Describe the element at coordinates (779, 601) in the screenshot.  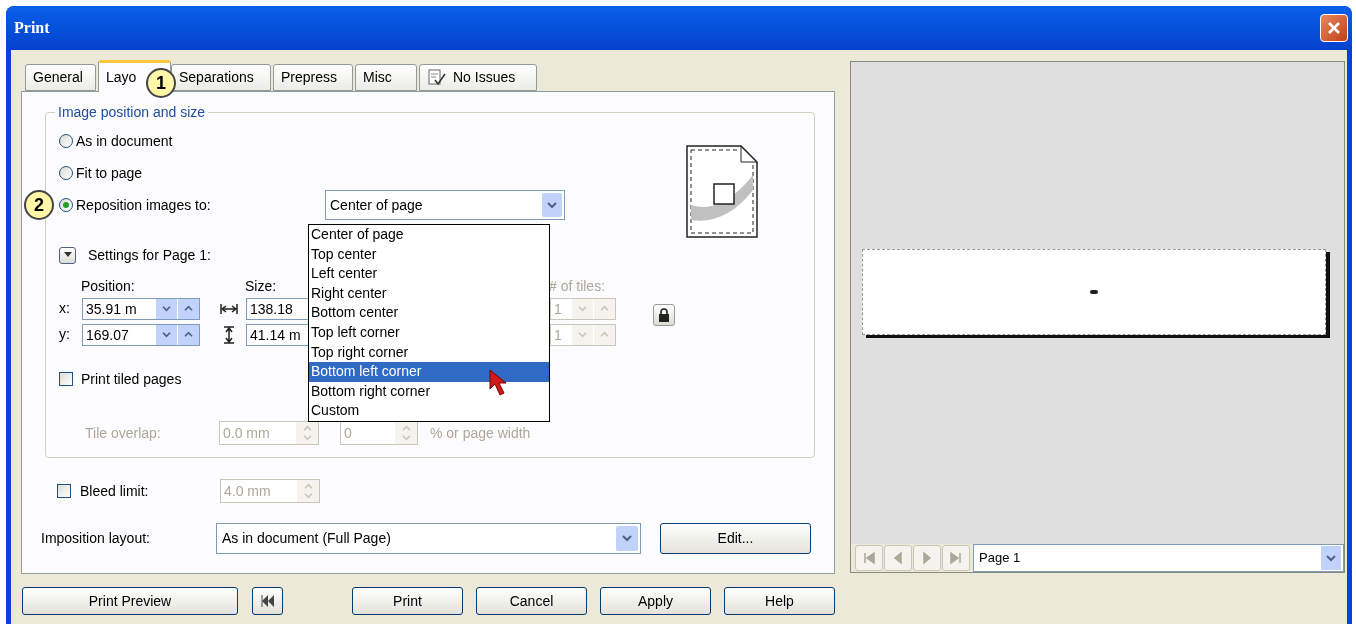
I see `dialog-button: Help` at that location.